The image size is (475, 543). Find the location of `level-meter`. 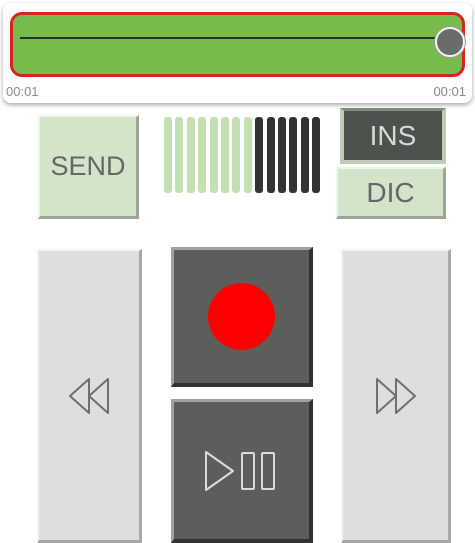

level-meter is located at coordinates (244, 155).